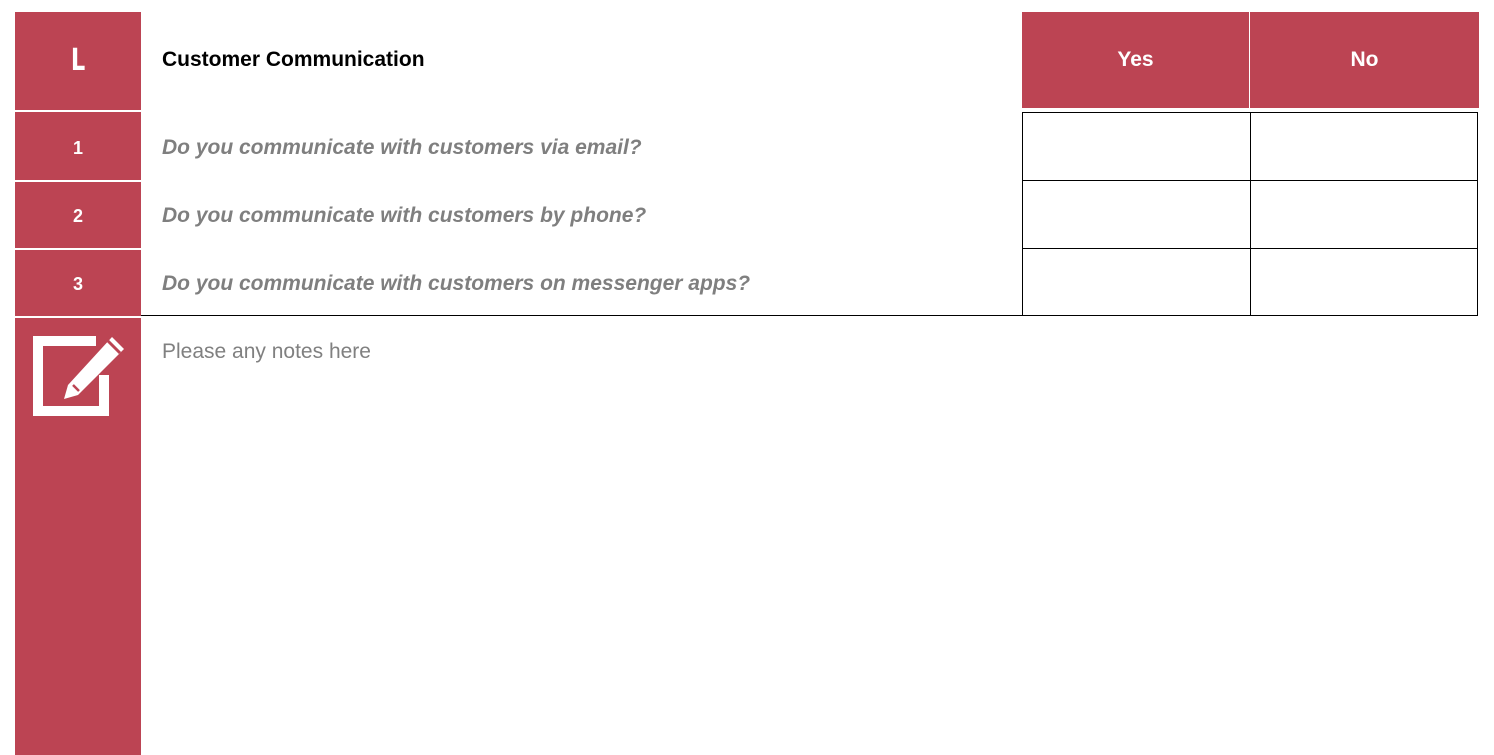  I want to click on answer-grid, so click(1250, 214).